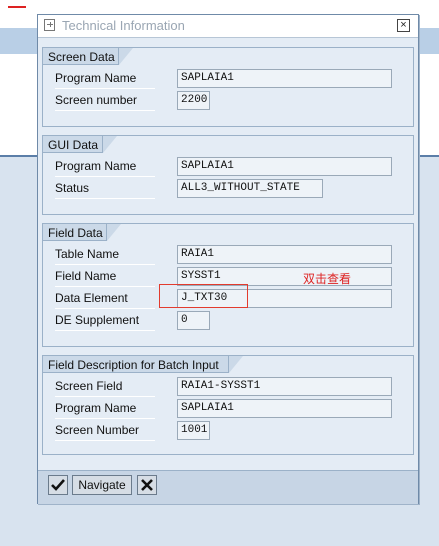  I want to click on group-title: Screen Data, so click(81, 56).